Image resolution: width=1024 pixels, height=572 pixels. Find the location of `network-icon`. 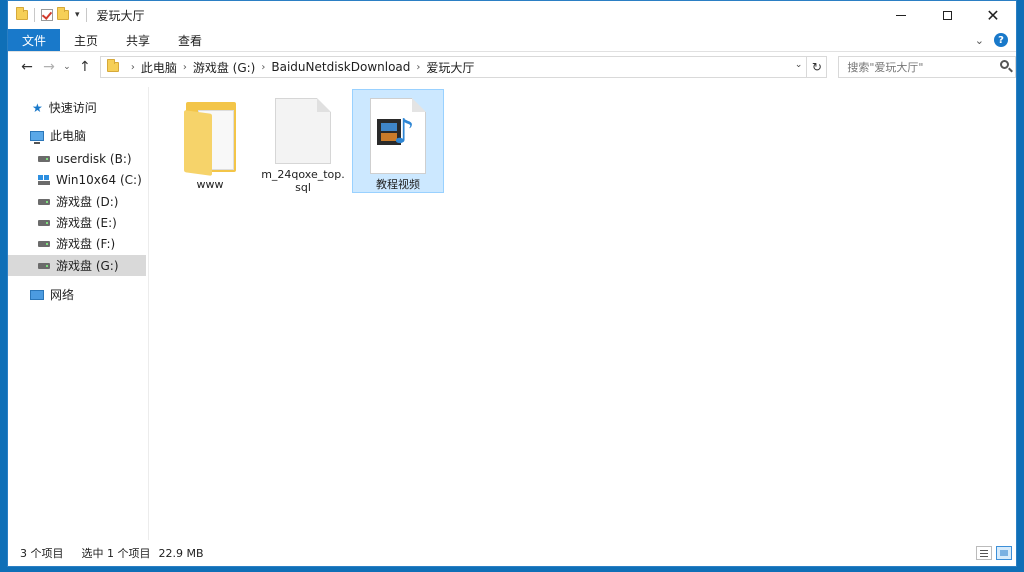

network-icon is located at coordinates (37, 294).